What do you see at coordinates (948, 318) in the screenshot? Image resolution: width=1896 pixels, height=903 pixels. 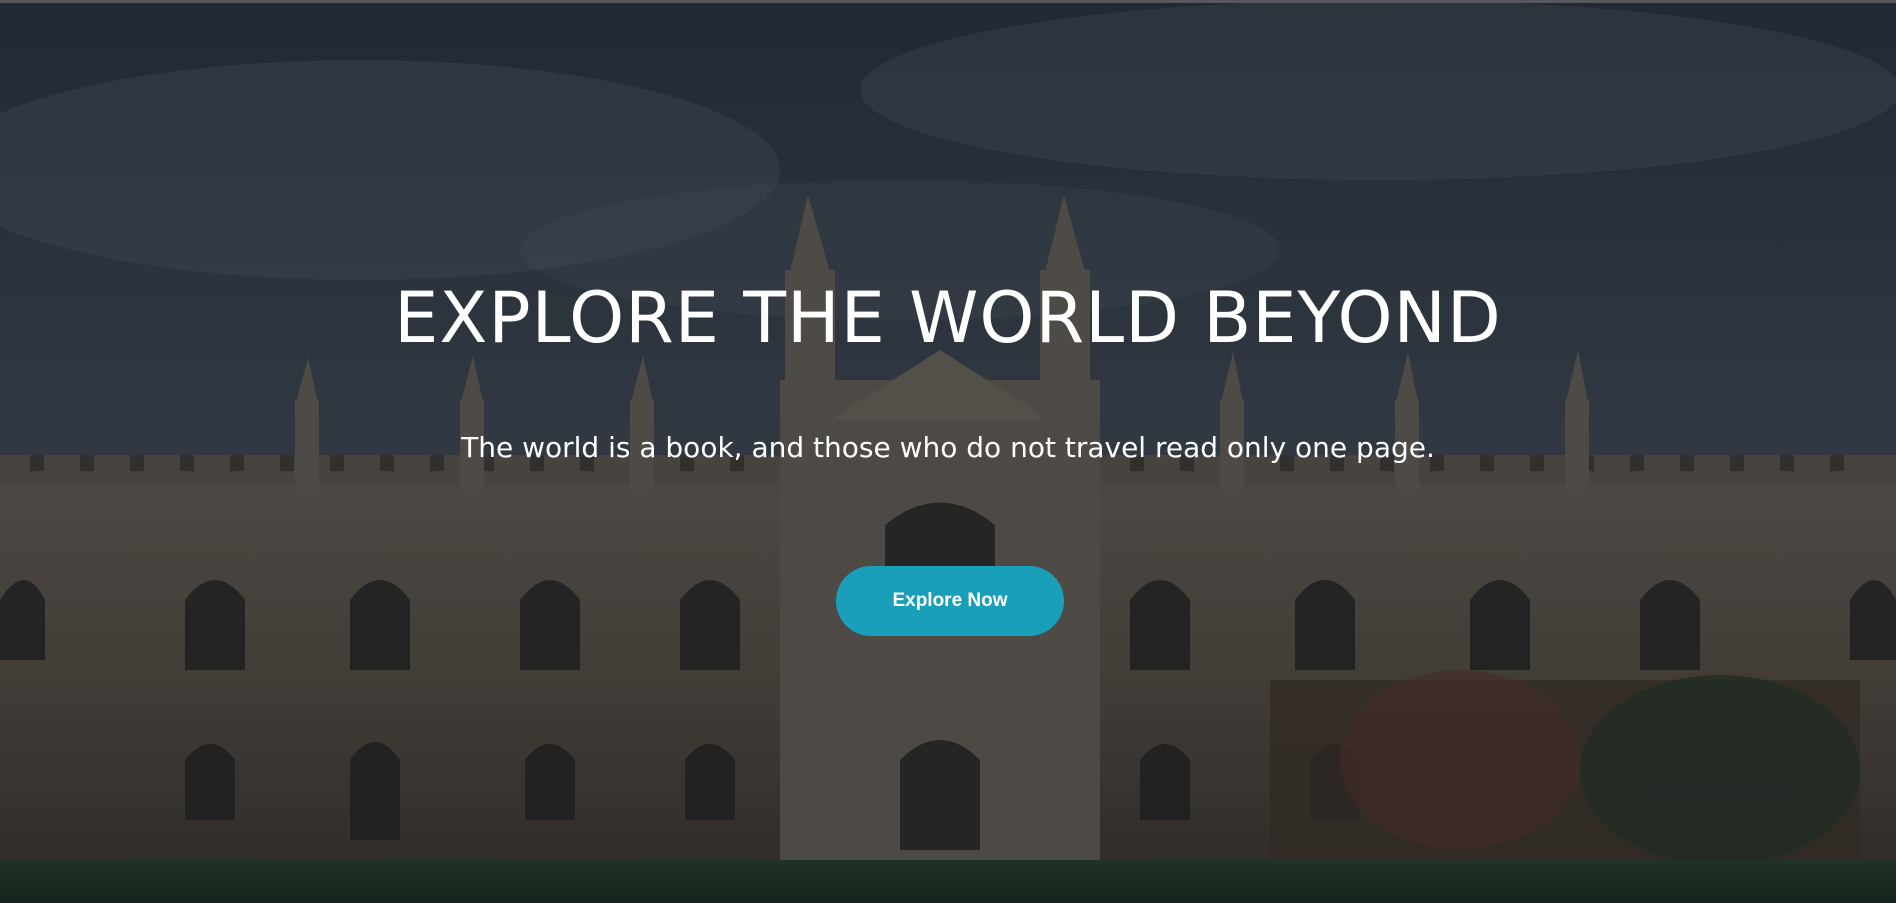 I see `hero-title: EXPLORE THE WORLD BEYOND` at bounding box center [948, 318].